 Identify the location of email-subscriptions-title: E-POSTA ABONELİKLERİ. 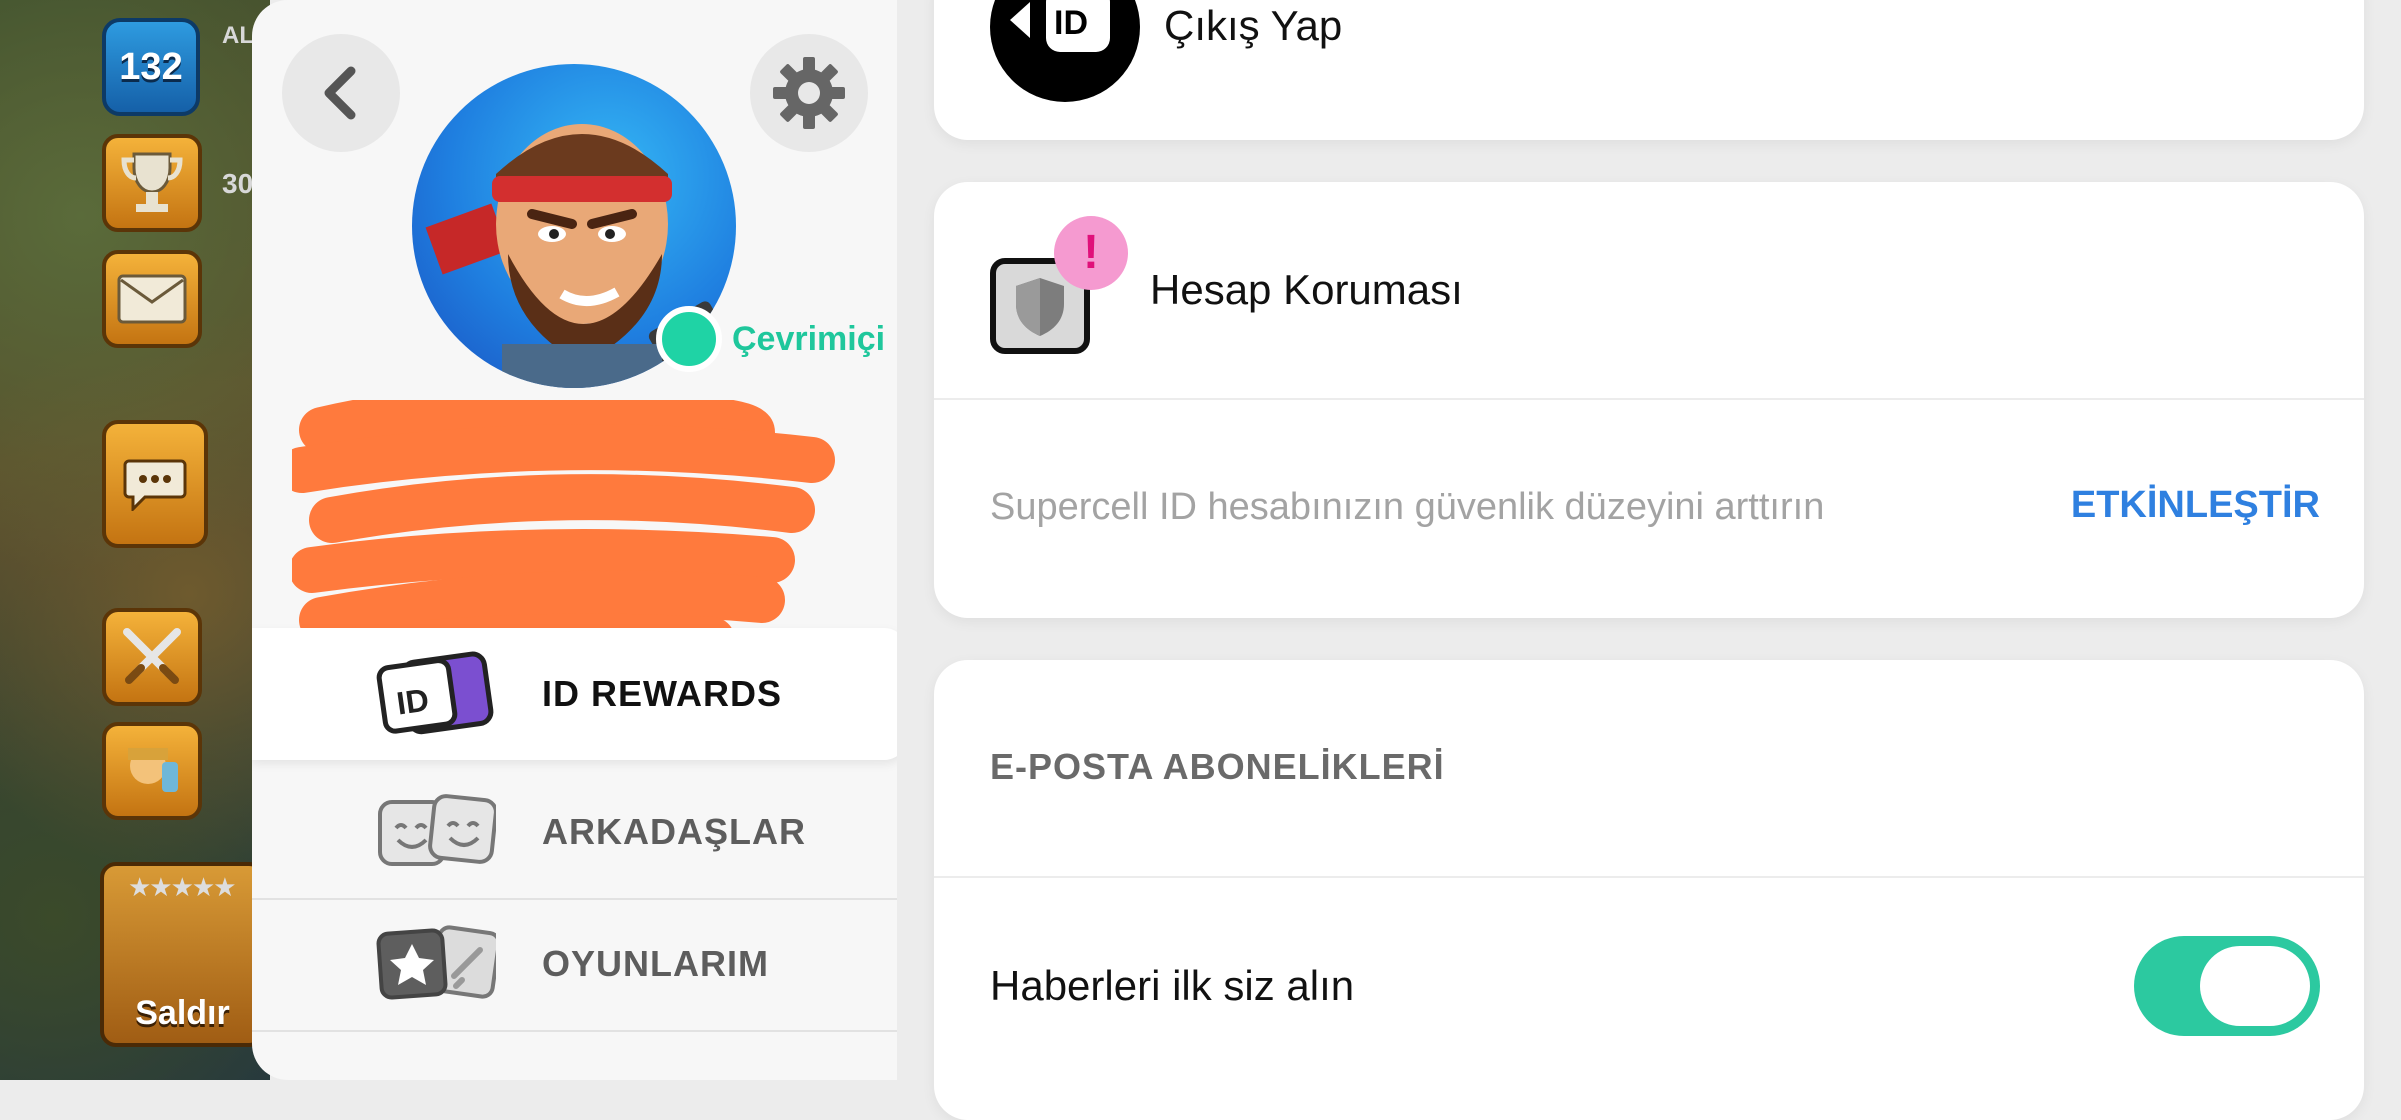
(1217, 766).